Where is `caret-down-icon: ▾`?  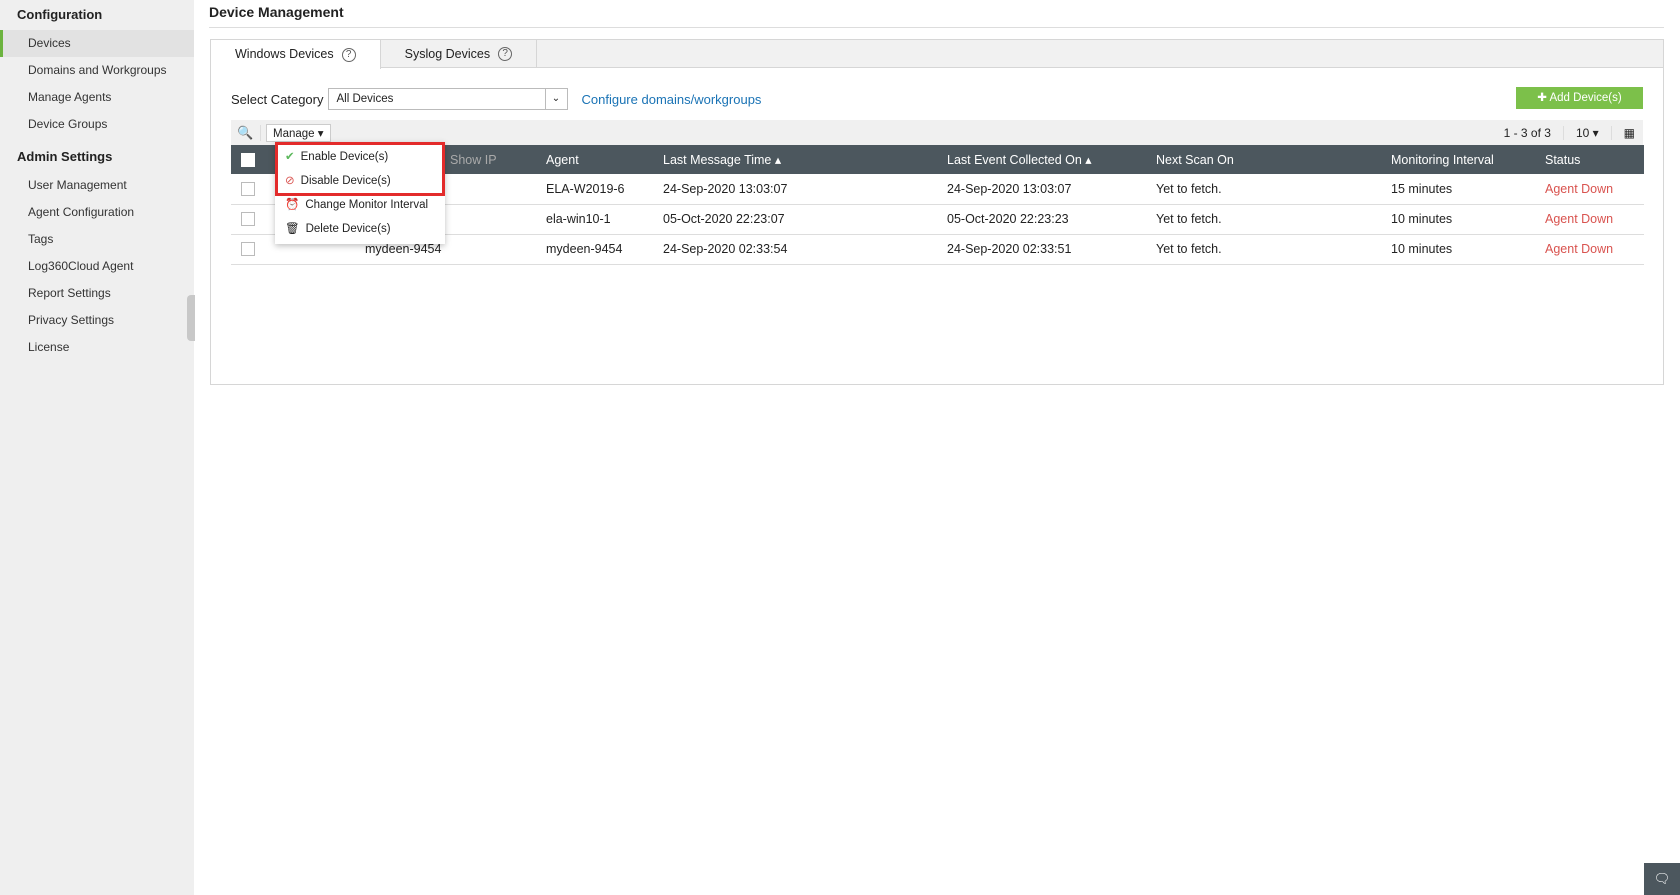
caret-down-icon: ▾ is located at coordinates (320, 133).